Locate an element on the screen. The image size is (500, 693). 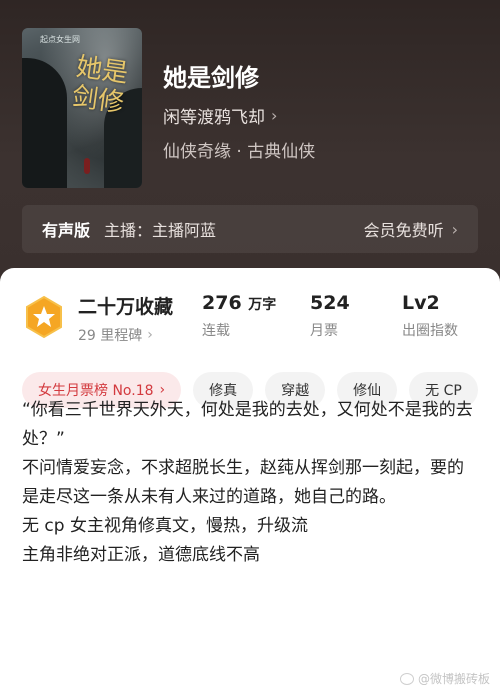
popularity-level: Lv2 is located at coordinates (421, 303).